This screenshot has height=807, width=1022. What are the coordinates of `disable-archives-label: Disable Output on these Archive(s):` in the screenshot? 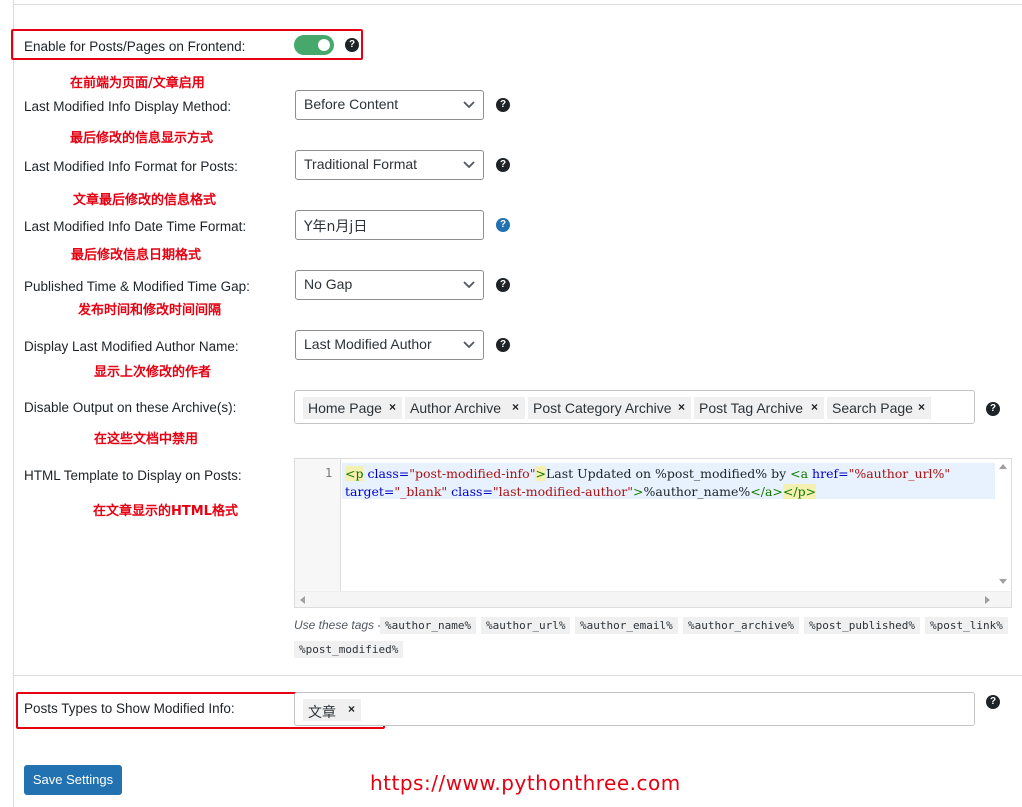 It's located at (130, 407).